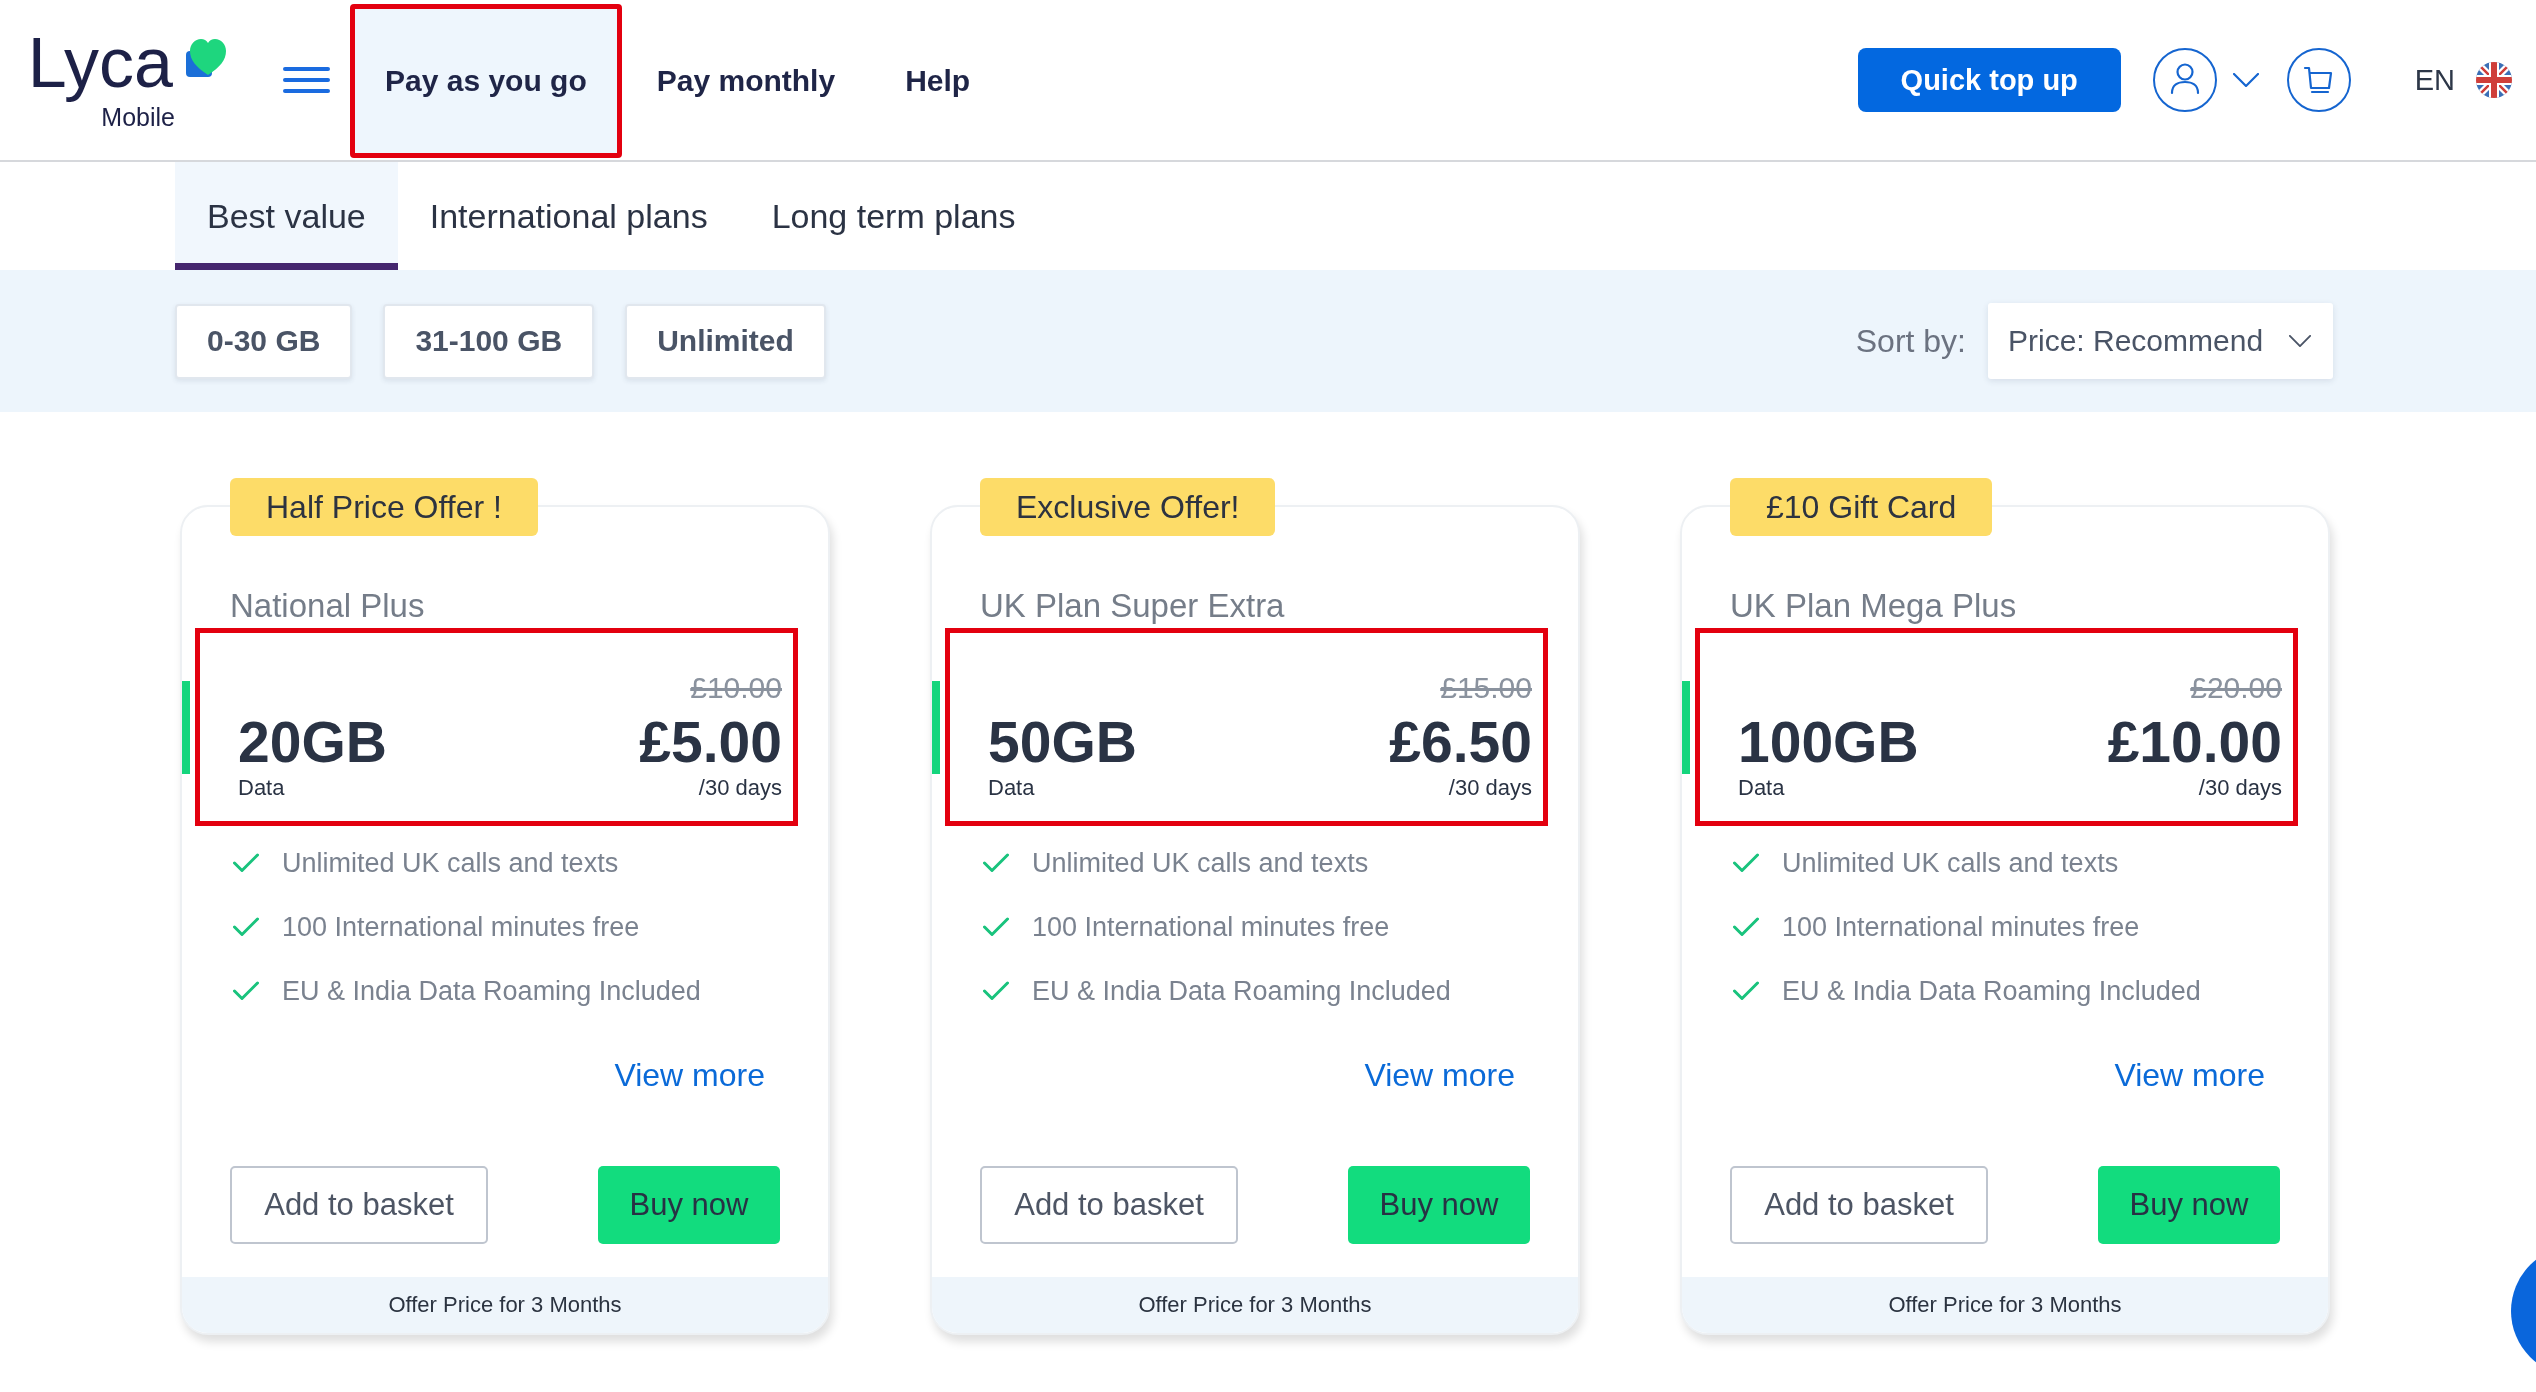 This screenshot has width=2536, height=1392. I want to click on plan-price: £5.00, so click(710, 742).